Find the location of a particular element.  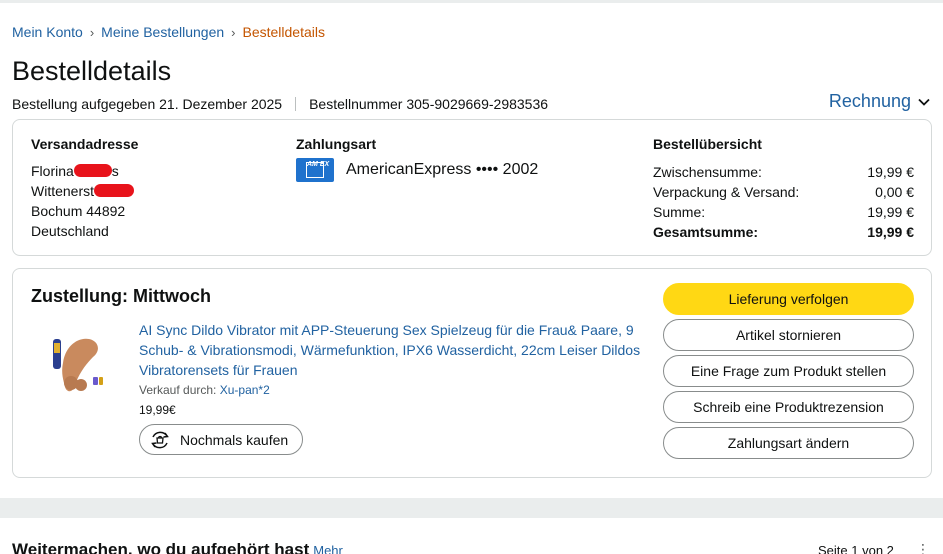

summary-heading: Bestellübersicht is located at coordinates (707, 144).